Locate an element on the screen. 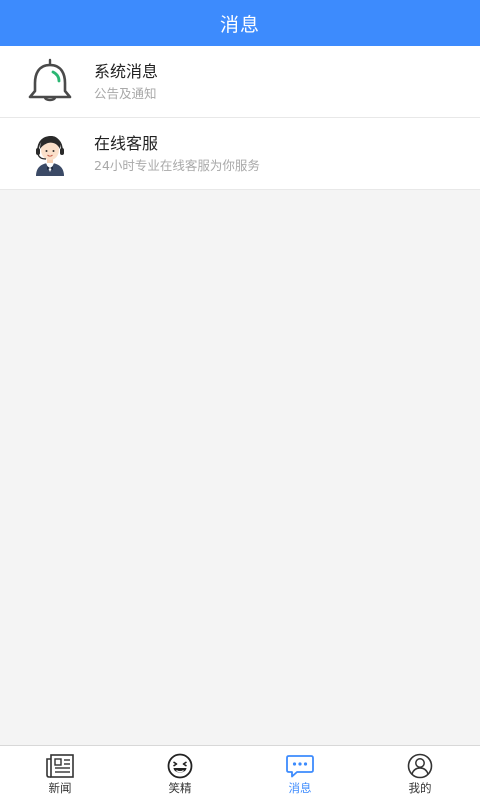 This screenshot has width=480, height=800. app-header: 消息 is located at coordinates (240, 23).